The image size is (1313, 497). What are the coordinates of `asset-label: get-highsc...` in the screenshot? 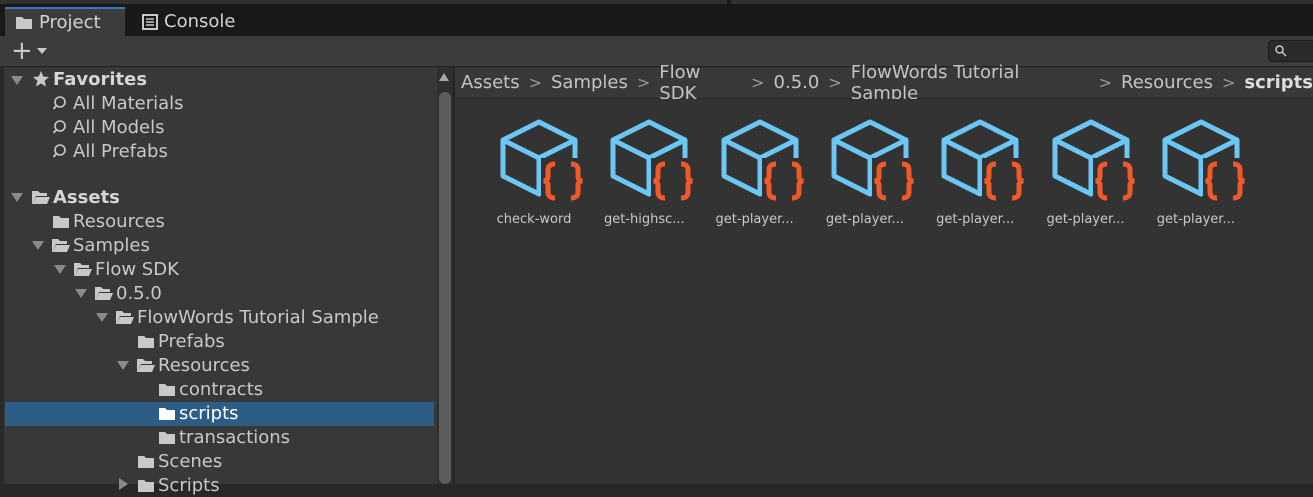 It's located at (644, 219).